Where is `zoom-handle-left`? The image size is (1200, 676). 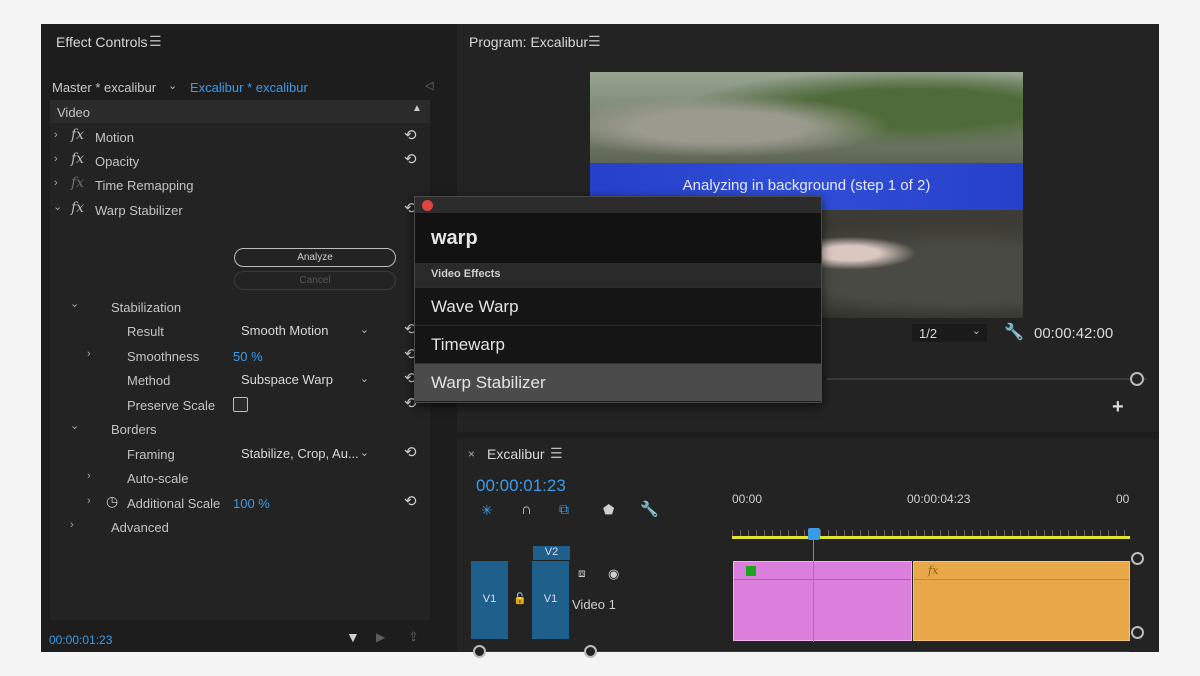
zoom-handle-left is located at coordinates (479, 651).